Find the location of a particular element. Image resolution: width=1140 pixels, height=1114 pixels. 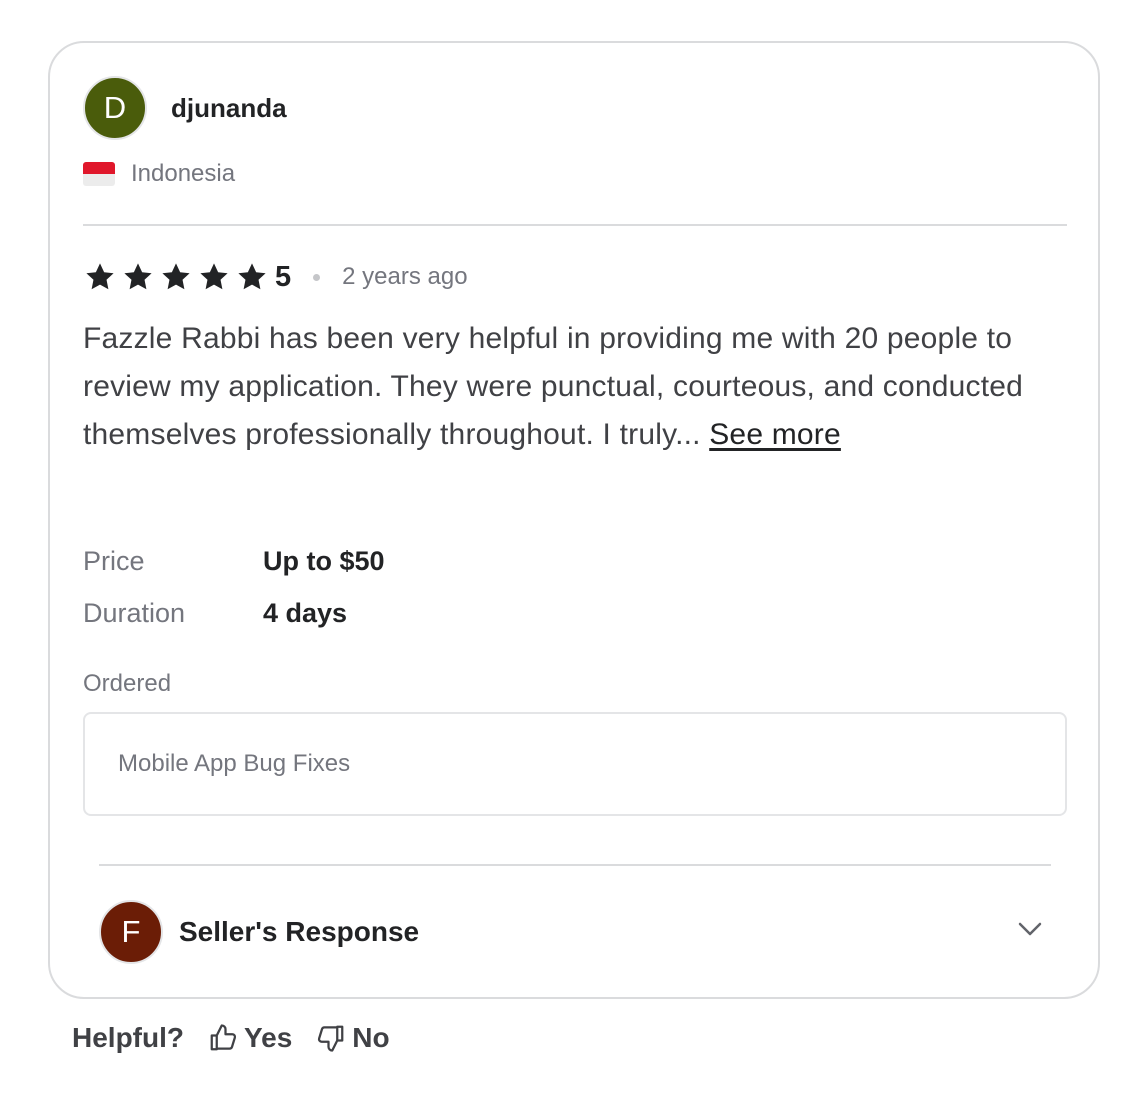

reviewer-header: D djunanda is located at coordinates (185, 108).